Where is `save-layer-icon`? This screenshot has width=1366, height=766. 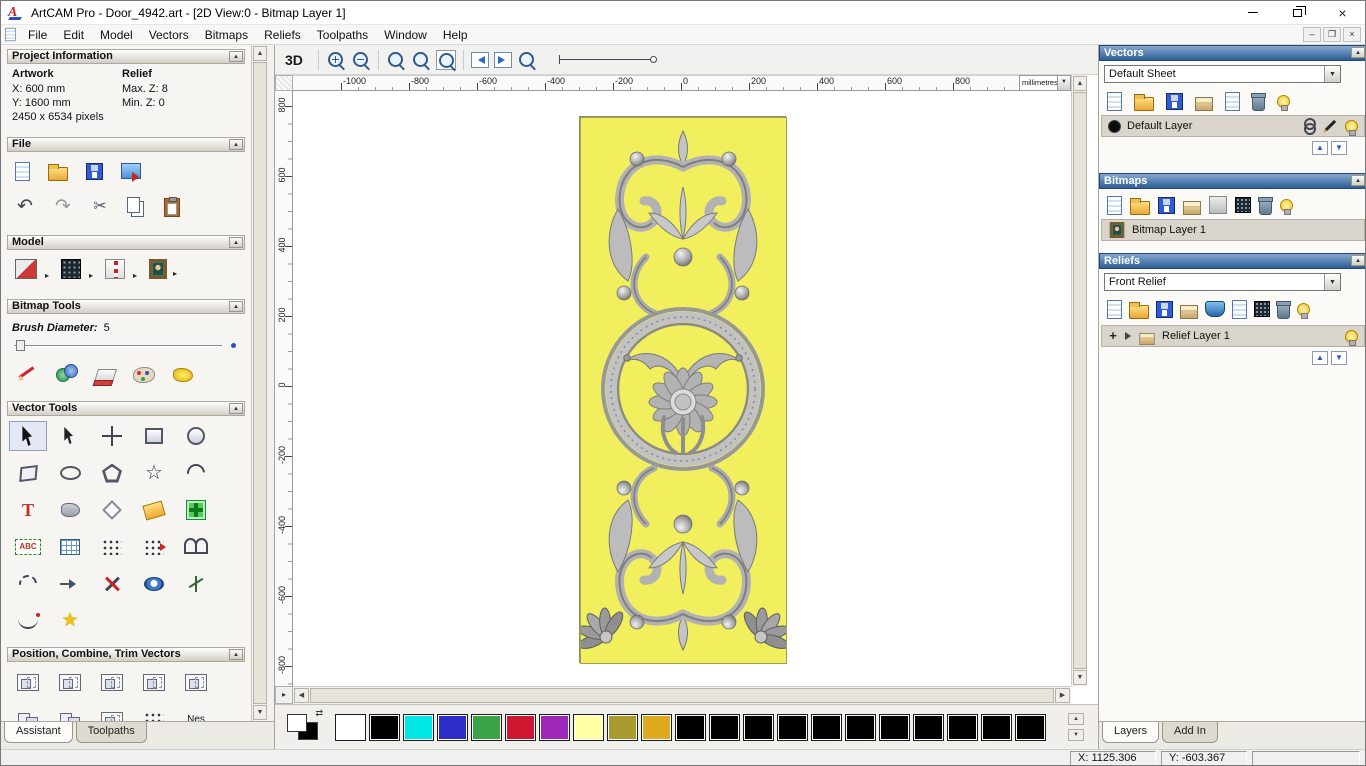 save-layer-icon is located at coordinates (1174, 101).